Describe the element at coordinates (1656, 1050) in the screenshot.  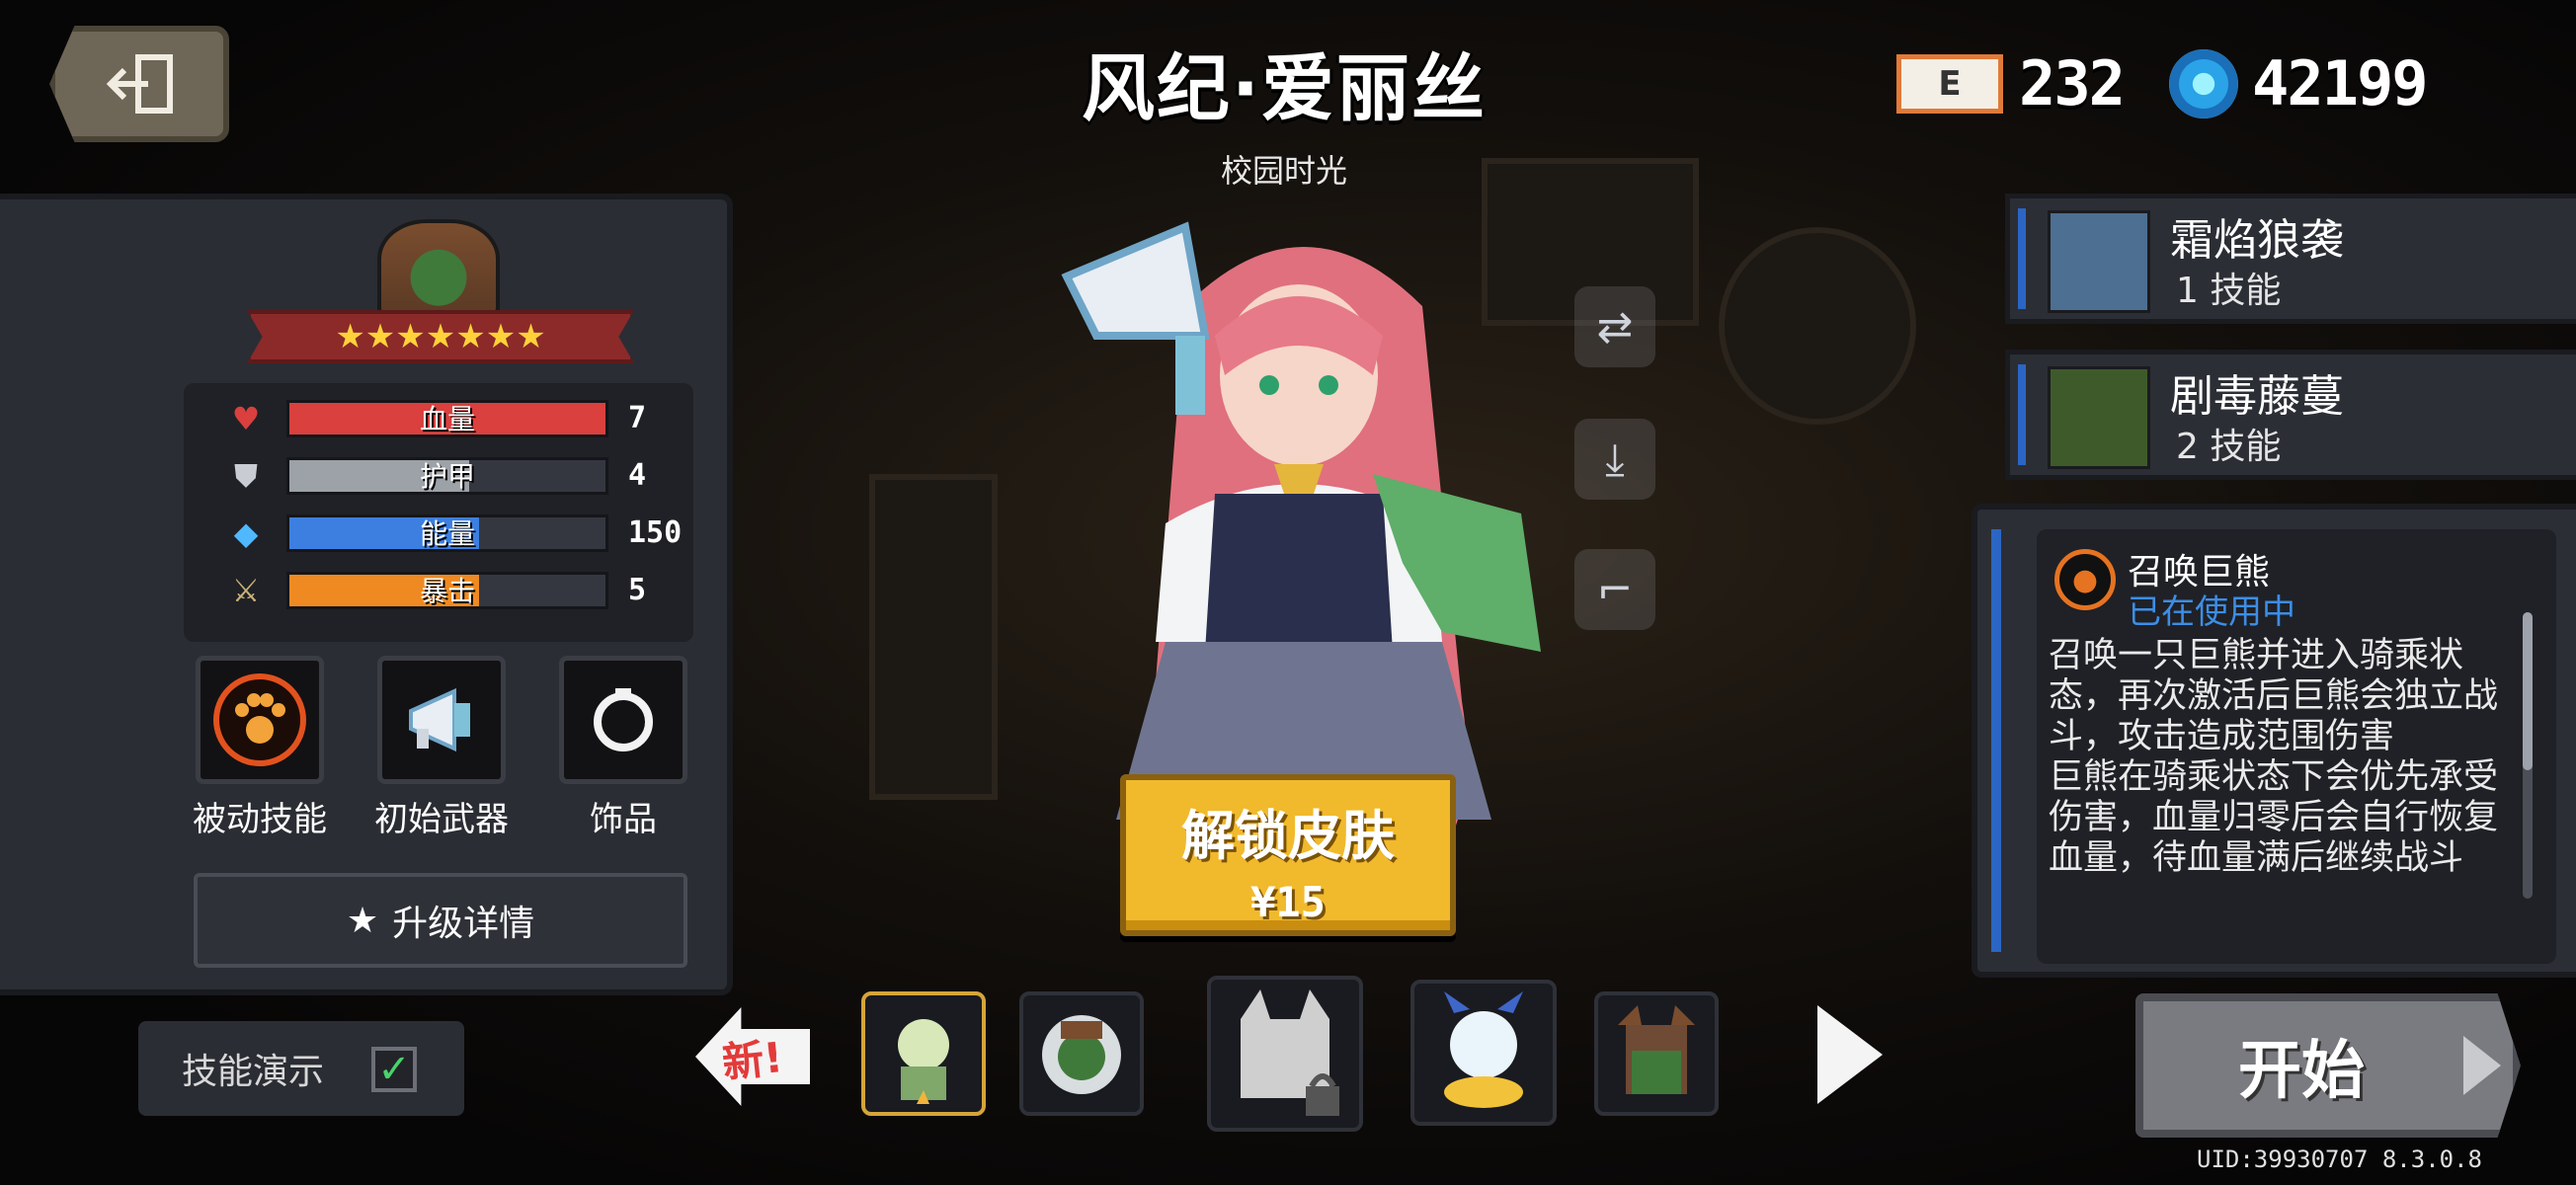
I see `horned-character-icon` at that location.